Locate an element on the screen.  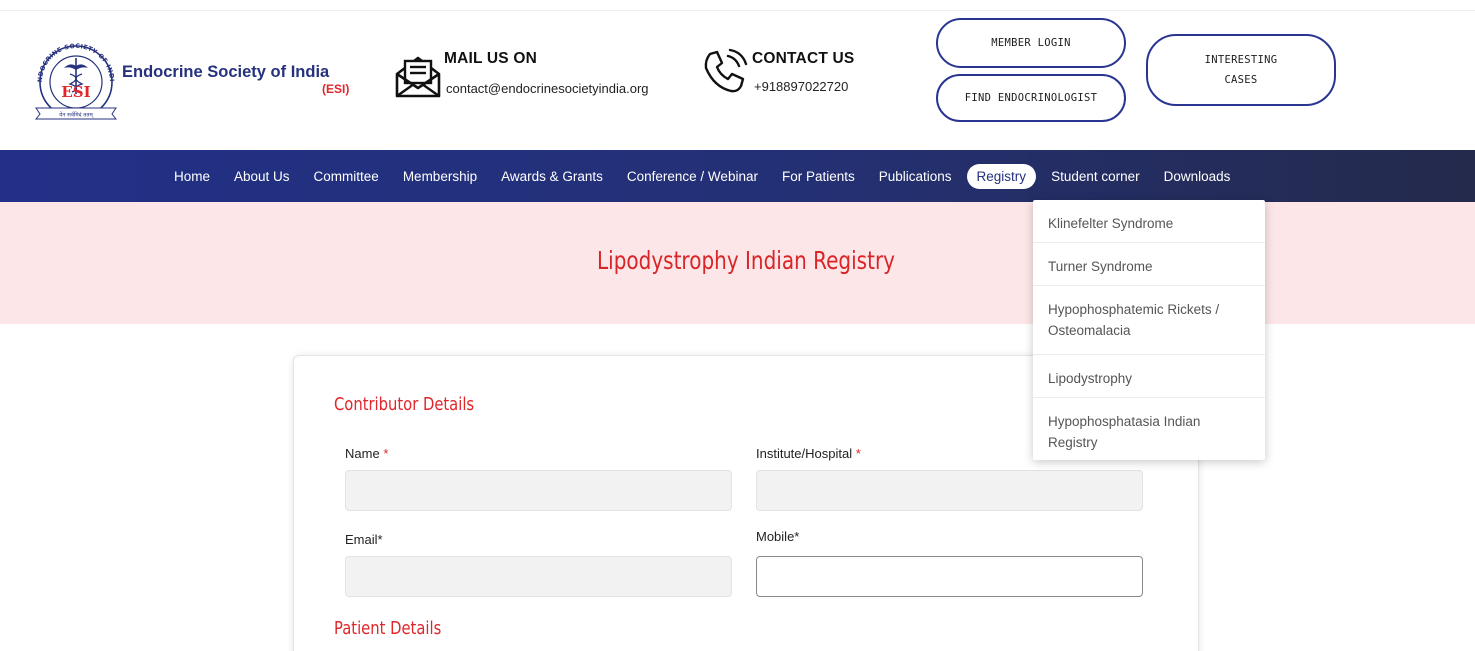
nav-item-committee: Committee is located at coordinates (346, 176).